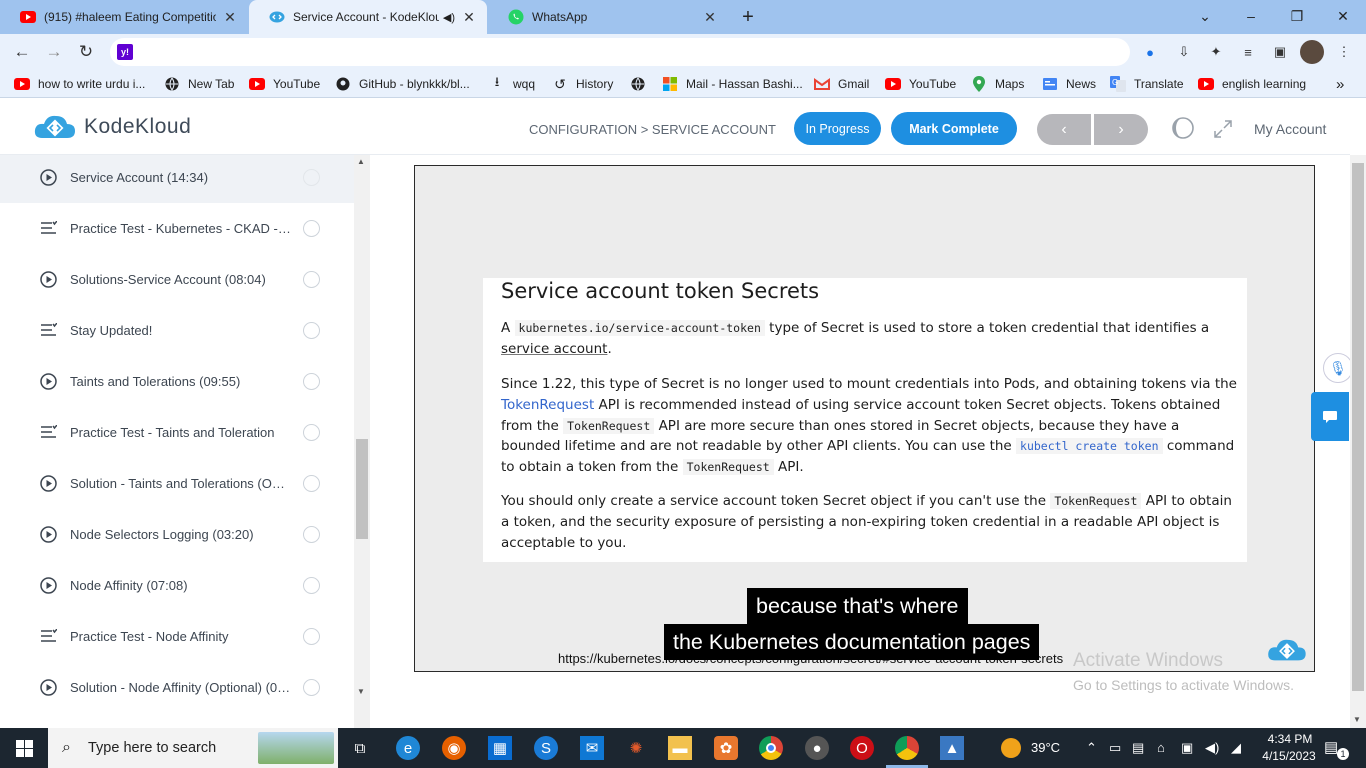  I want to click on back-button: ←, so click(22, 52).